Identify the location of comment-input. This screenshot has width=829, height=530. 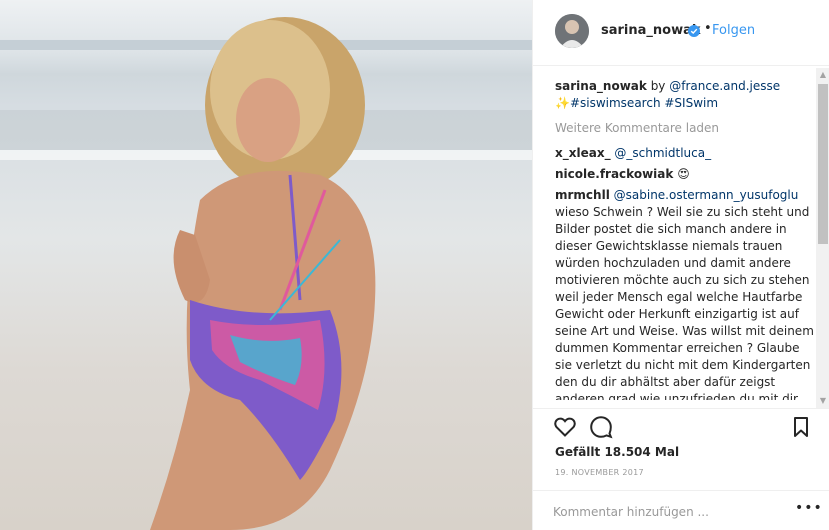
(673, 512).